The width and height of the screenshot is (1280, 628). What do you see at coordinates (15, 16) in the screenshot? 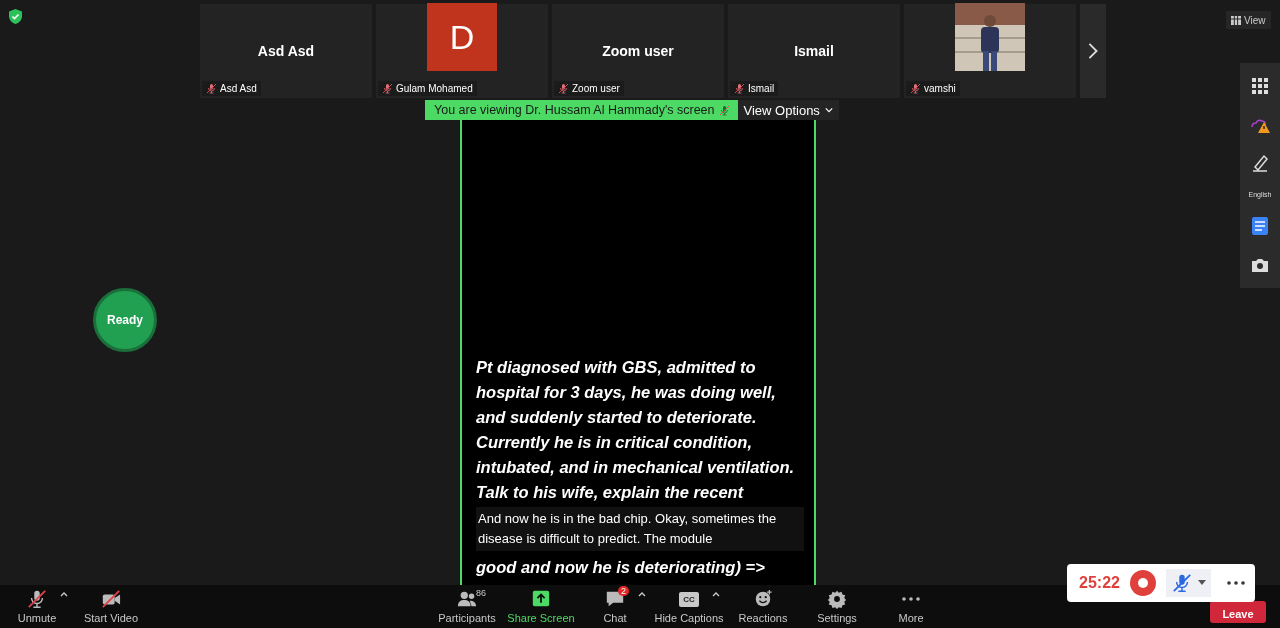
I see `shield-icon` at bounding box center [15, 16].